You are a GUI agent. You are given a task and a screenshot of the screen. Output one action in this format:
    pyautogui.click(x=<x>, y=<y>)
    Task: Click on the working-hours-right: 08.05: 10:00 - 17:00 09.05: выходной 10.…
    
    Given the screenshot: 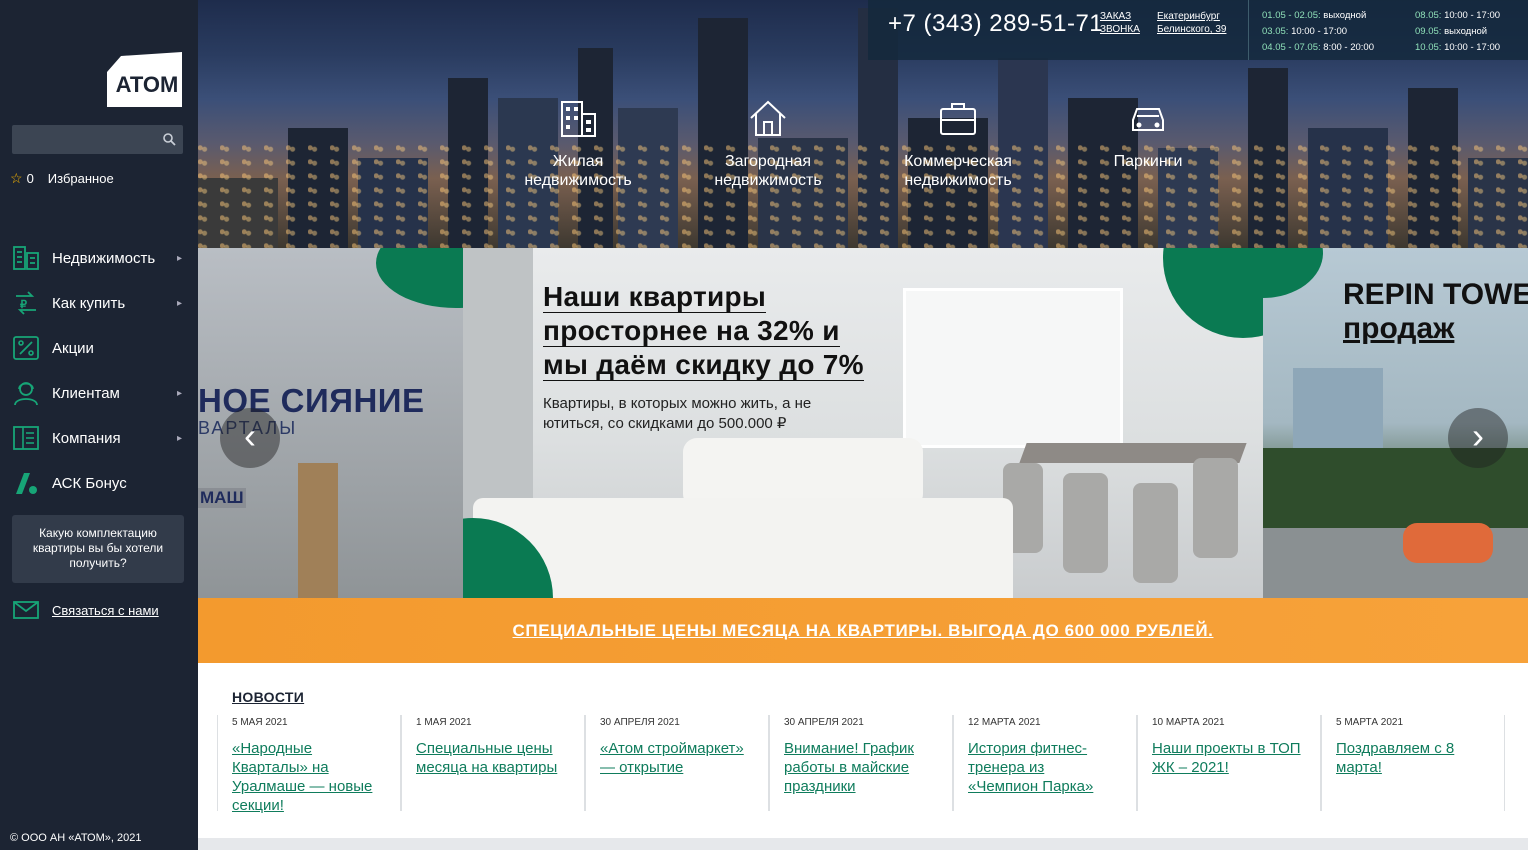 What is the action you would take?
    pyautogui.click(x=1458, y=31)
    